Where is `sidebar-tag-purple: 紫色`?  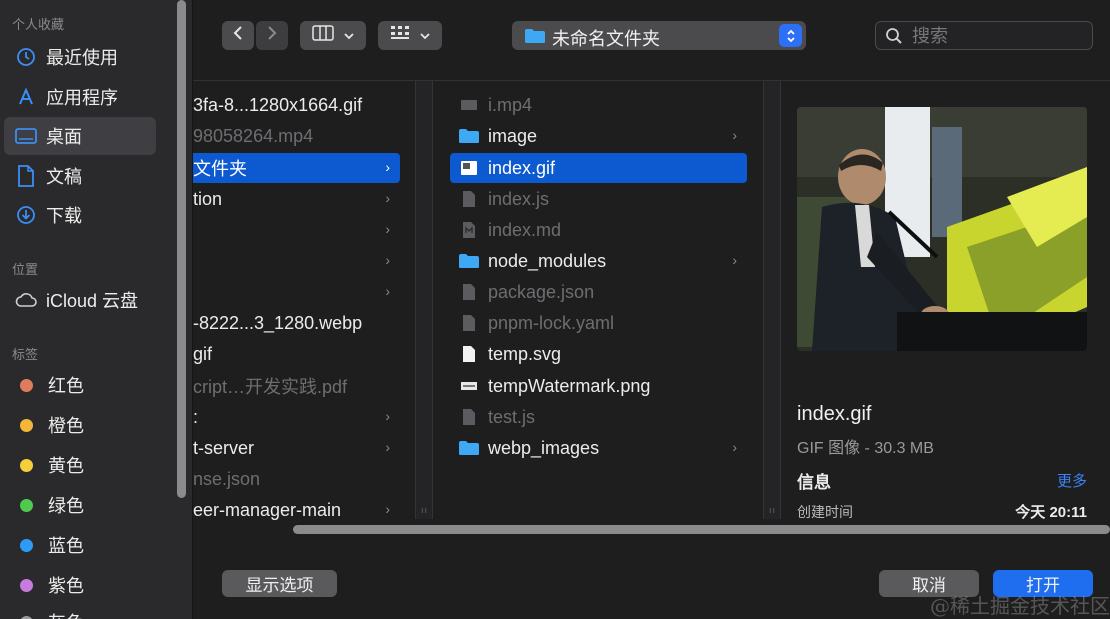 sidebar-tag-purple: 紫色 is located at coordinates (80, 585).